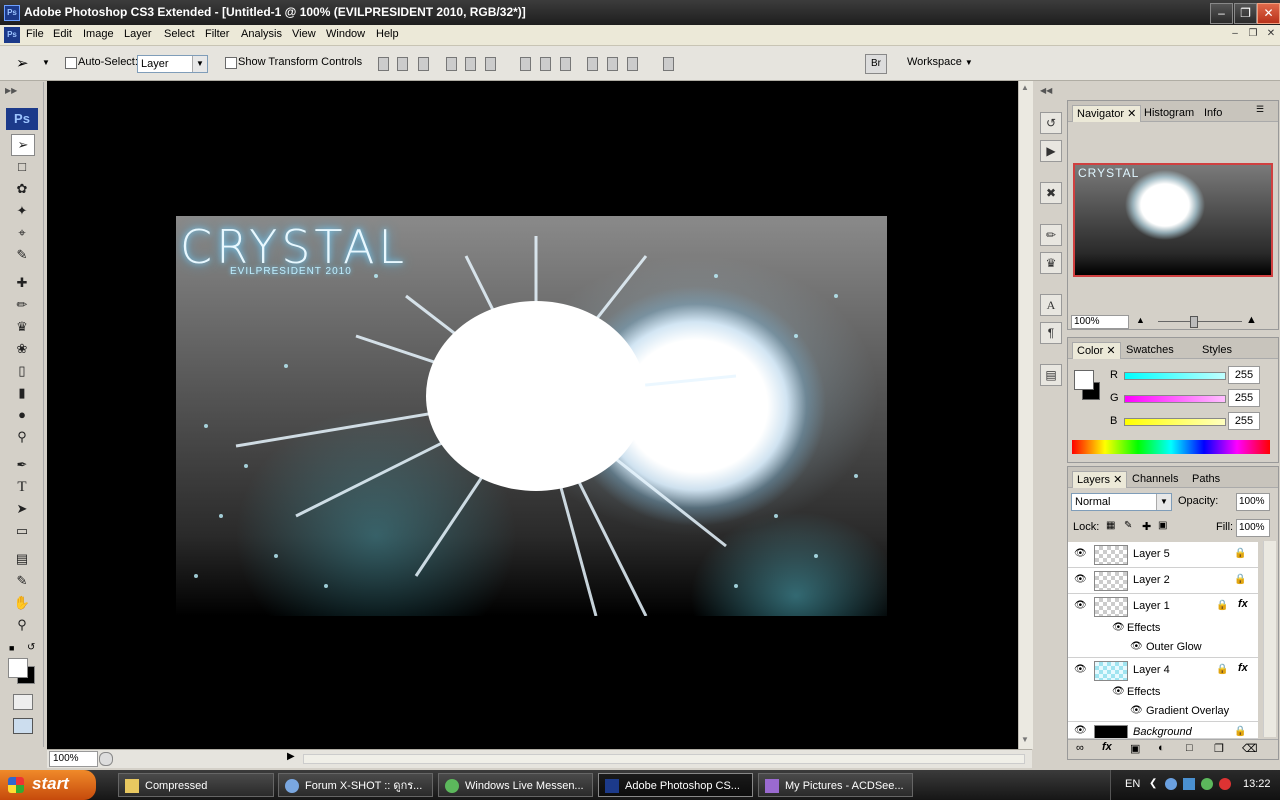  What do you see at coordinates (1132, 784) in the screenshot?
I see `language-indicator: EN` at bounding box center [1132, 784].